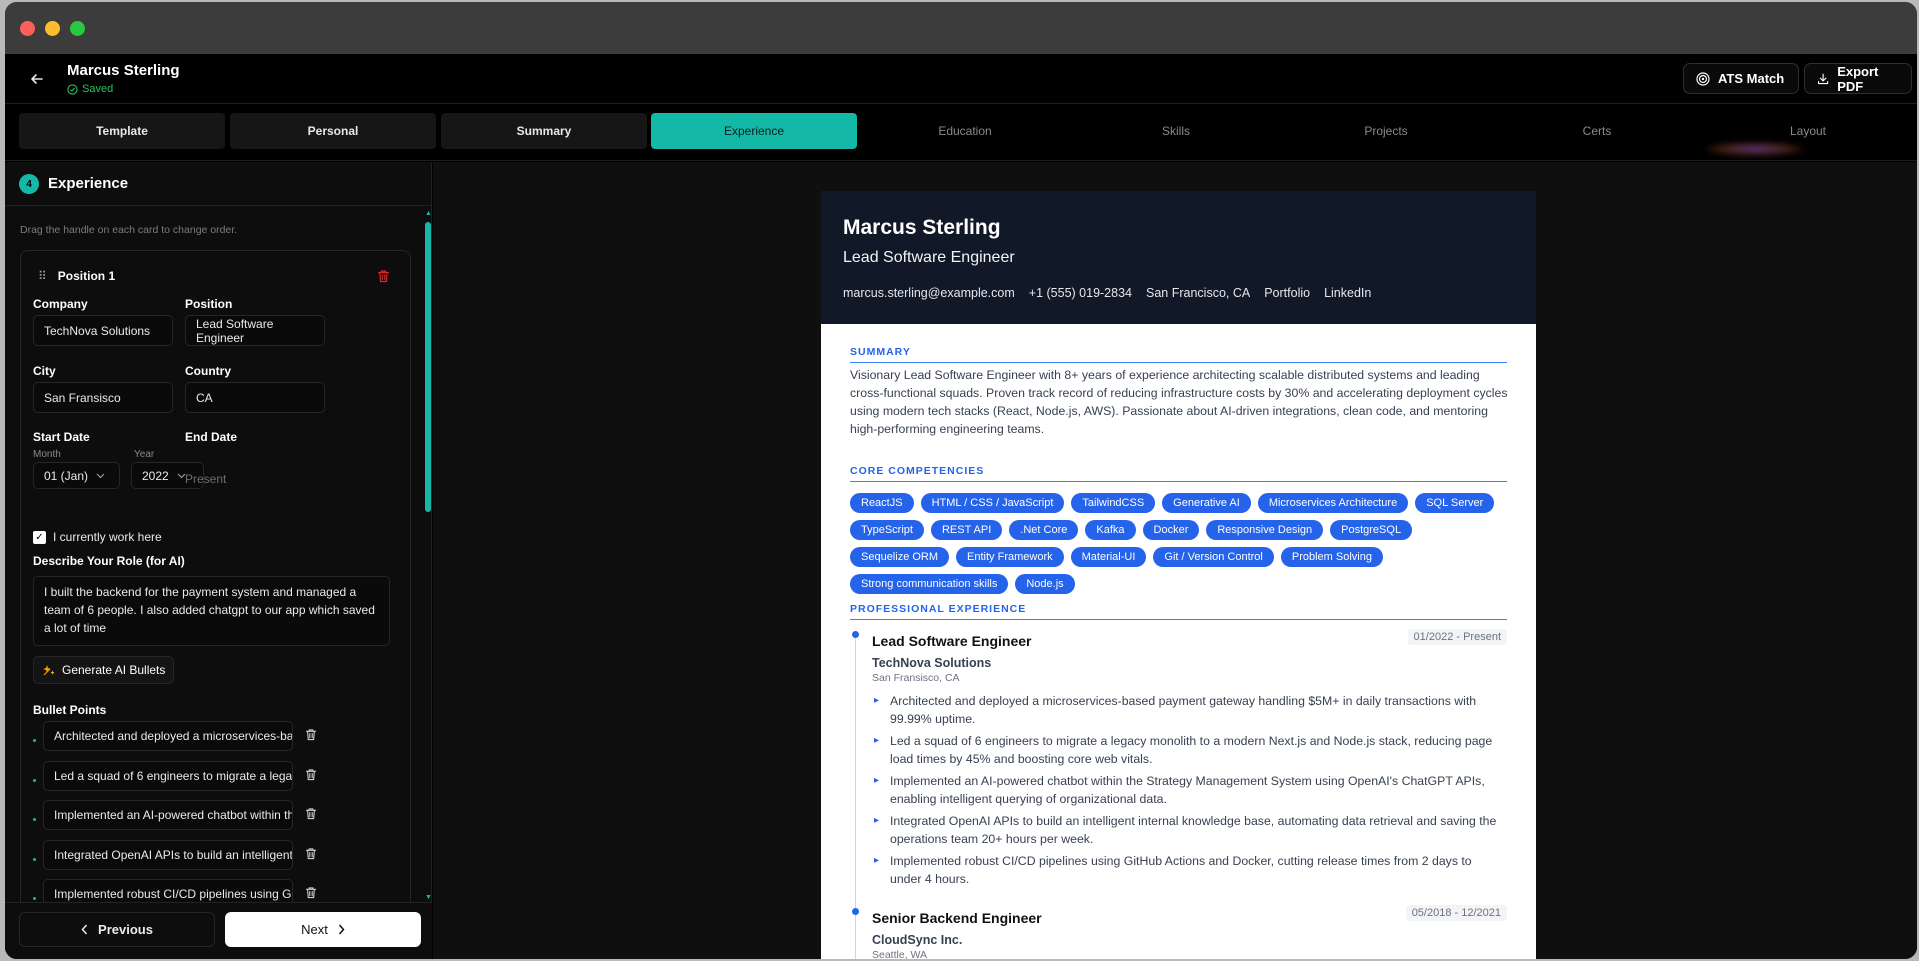 This screenshot has height=961, width=1919. I want to click on end-date-present: Present, so click(206, 479).